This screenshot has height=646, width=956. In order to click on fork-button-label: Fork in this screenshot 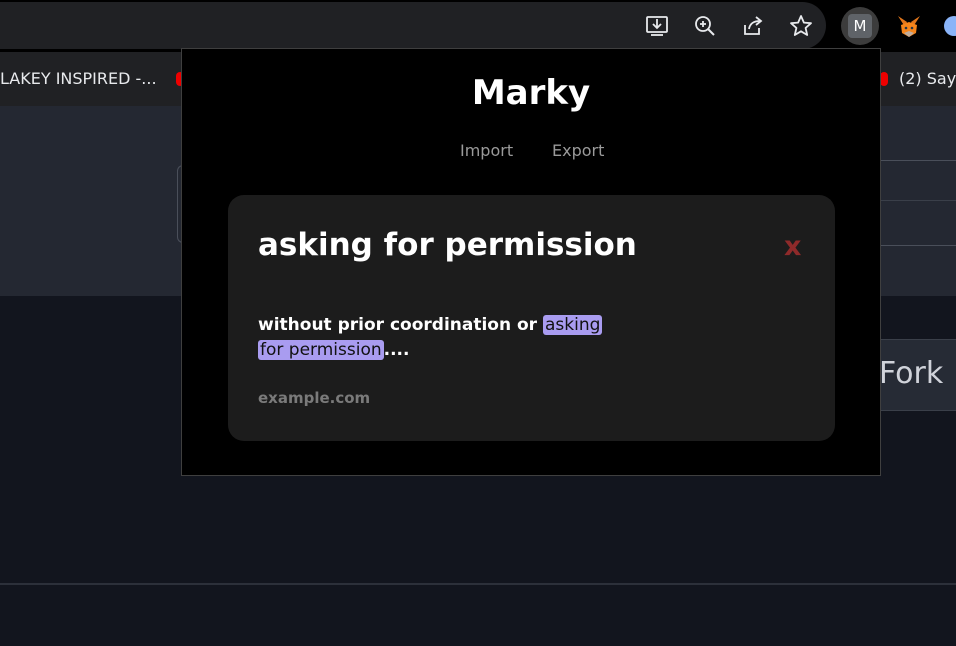, I will do `click(911, 373)`.